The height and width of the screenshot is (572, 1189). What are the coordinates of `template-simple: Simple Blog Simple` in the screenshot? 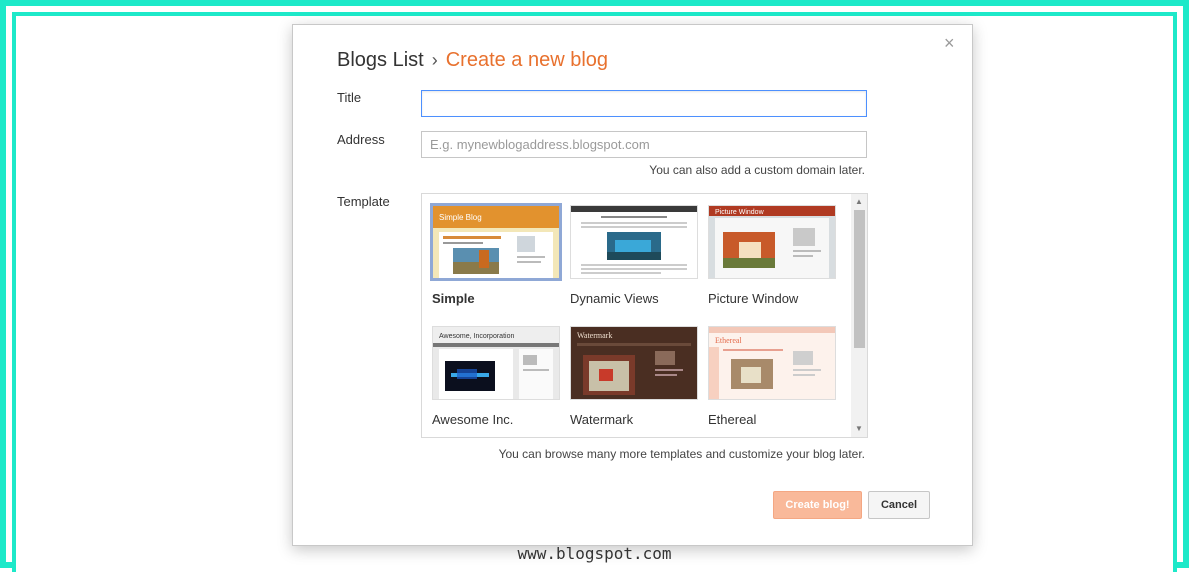 It's located at (495, 256).